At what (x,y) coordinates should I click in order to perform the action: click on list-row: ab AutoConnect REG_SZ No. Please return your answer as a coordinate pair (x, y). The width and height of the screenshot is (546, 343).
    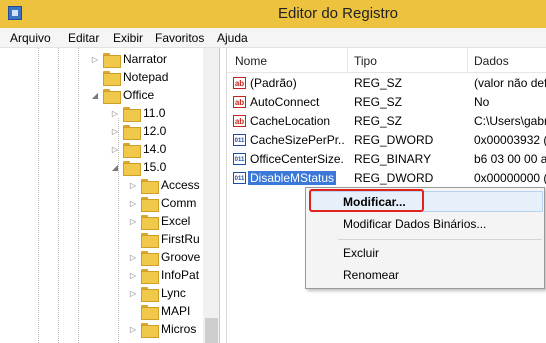
    Looking at the image, I should click on (386, 102).